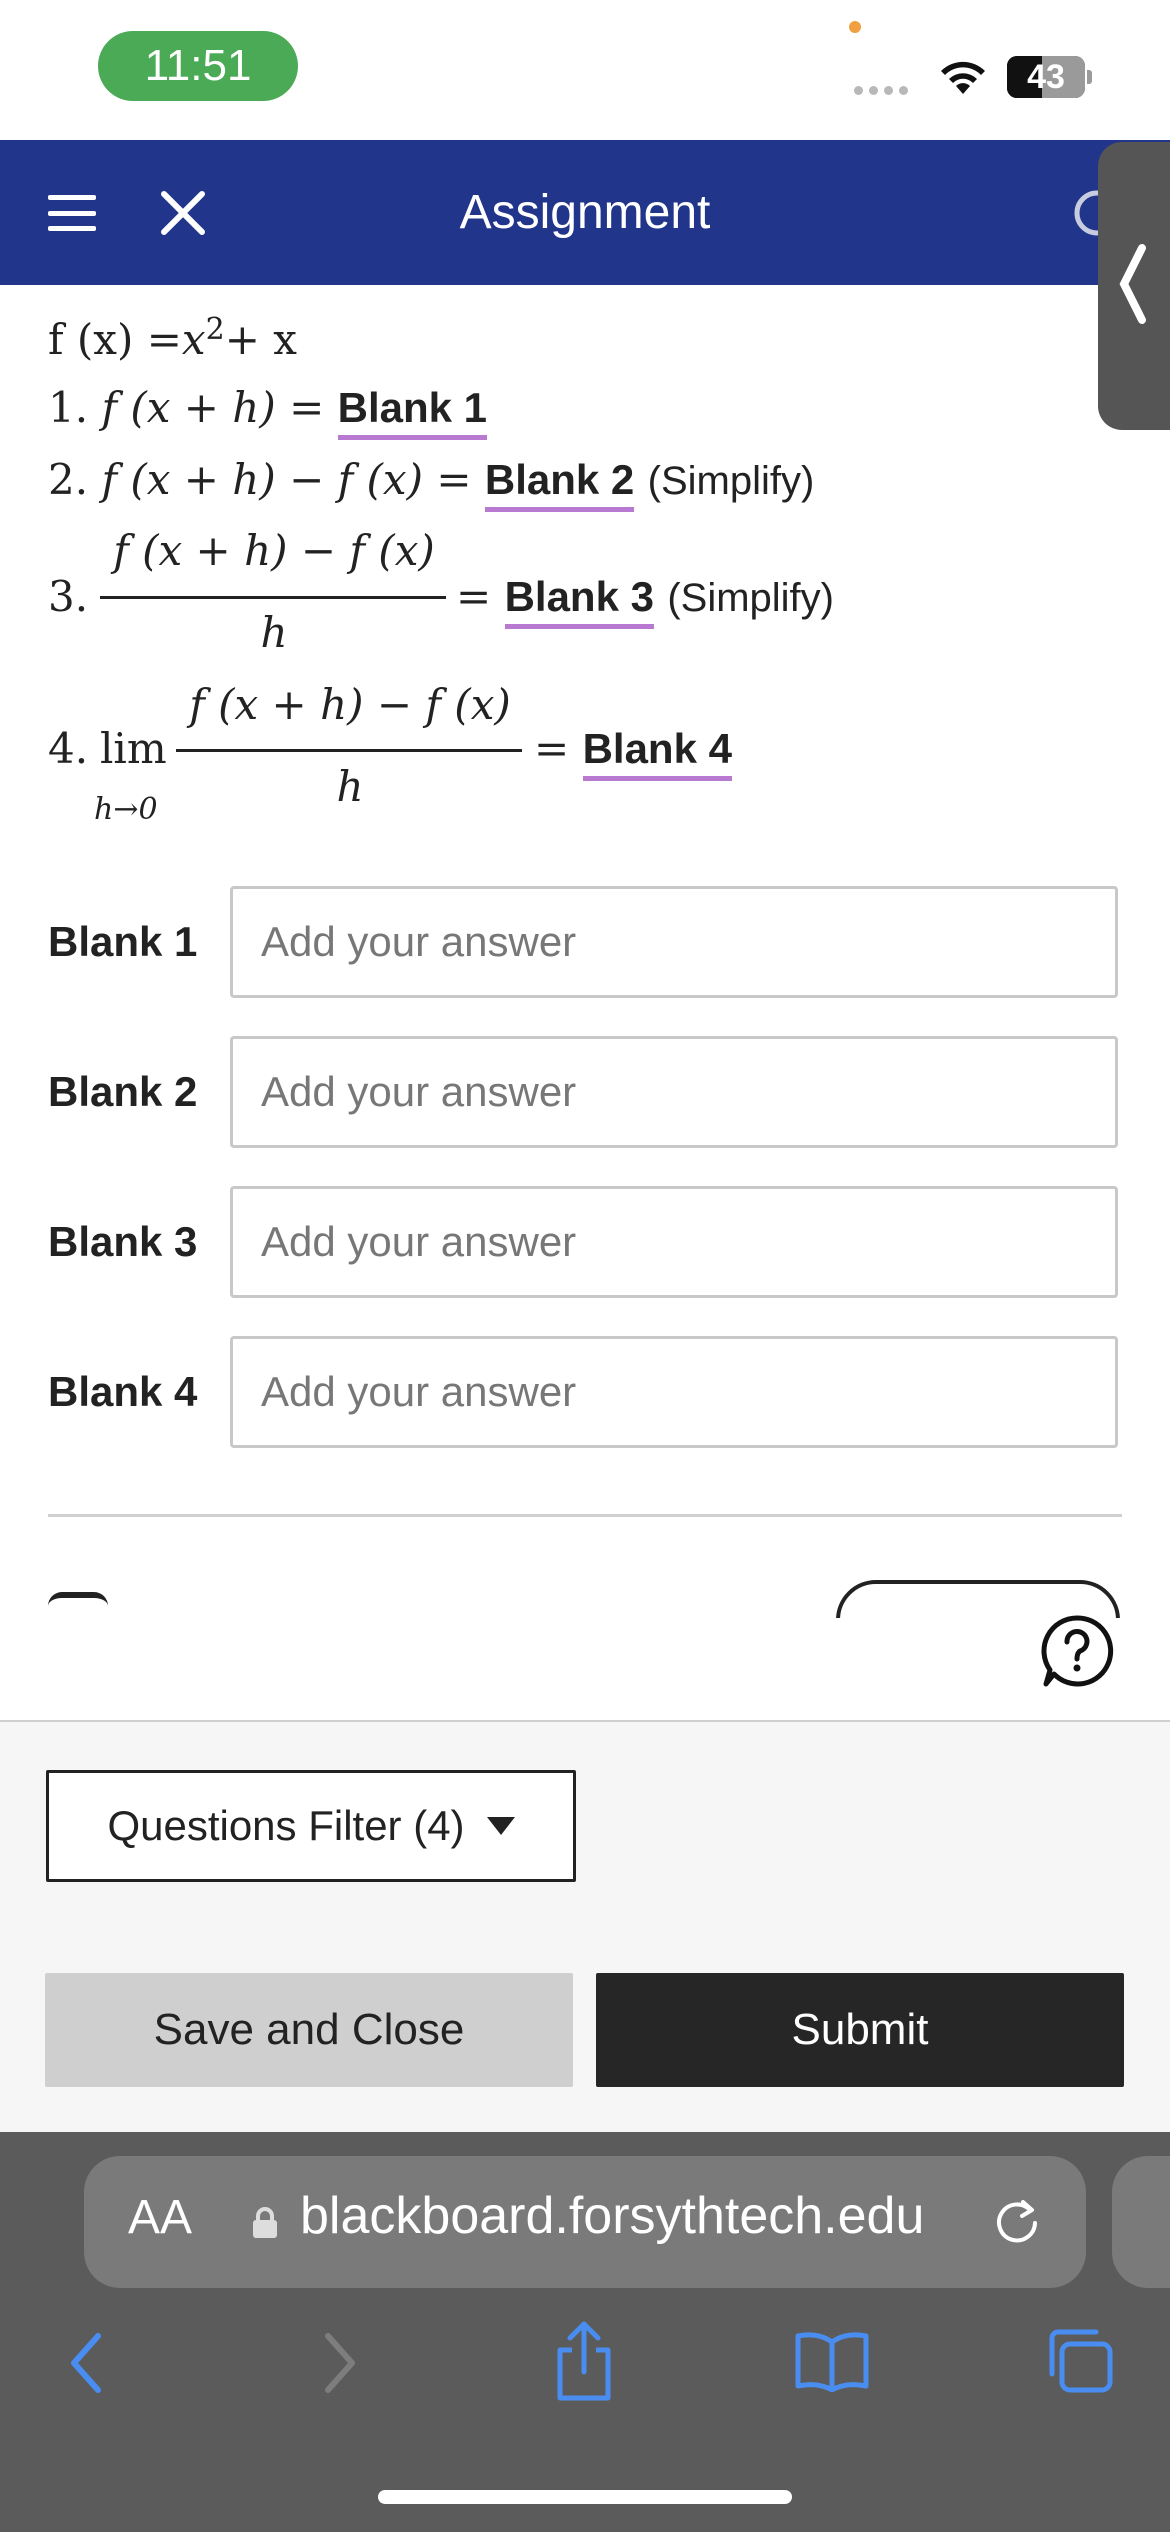 Image resolution: width=1170 pixels, height=2532 pixels. I want to click on battery-level: 43, so click(1046, 76).